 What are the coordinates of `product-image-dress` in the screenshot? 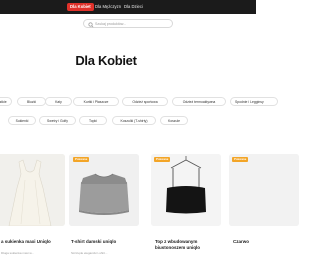 It's located at (32, 190).